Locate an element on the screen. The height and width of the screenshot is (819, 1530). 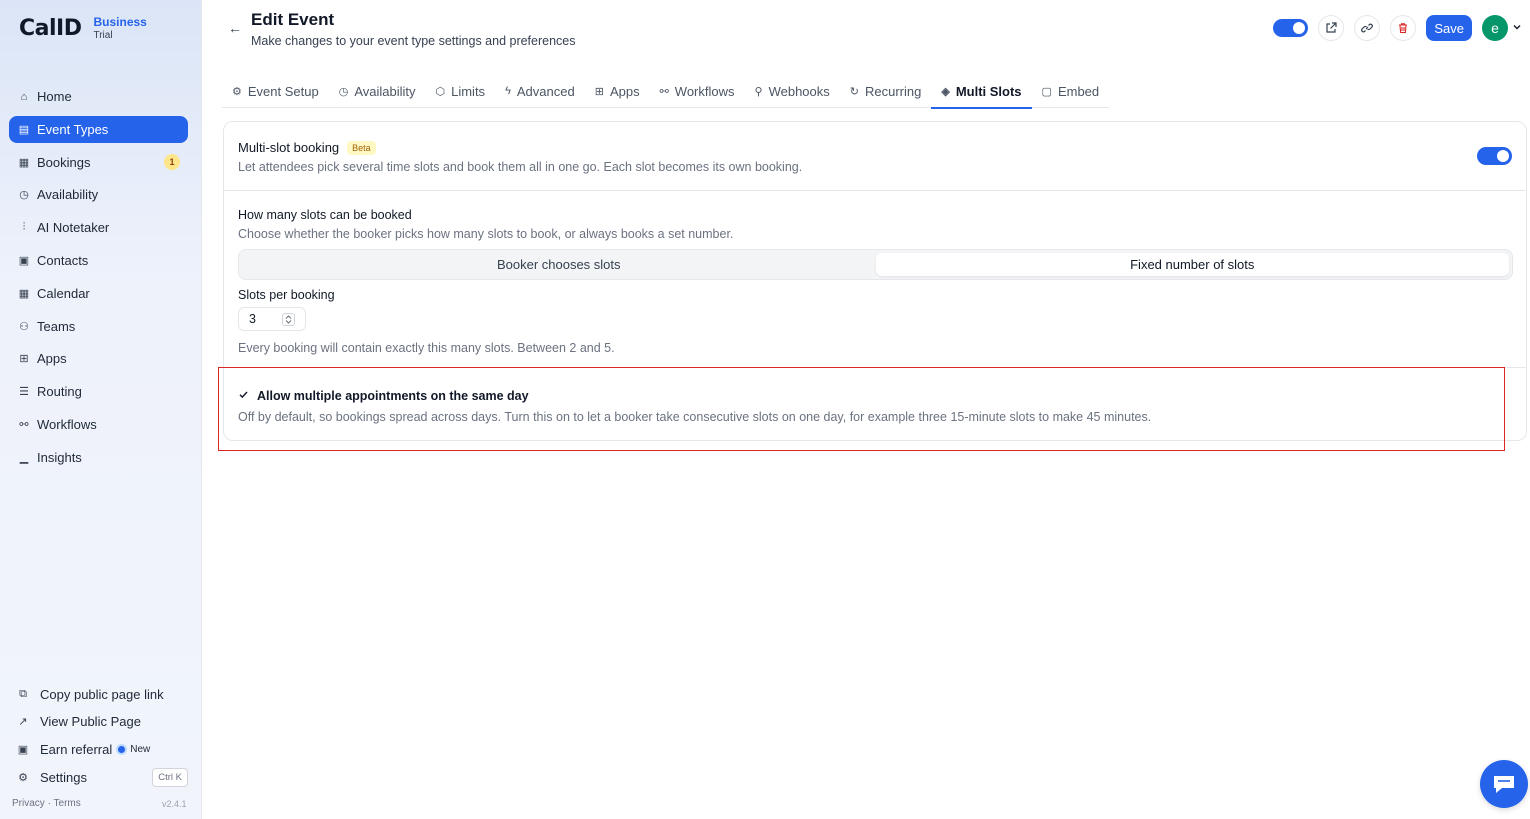
footer-links: Privacy · Terms is located at coordinates (46, 803).